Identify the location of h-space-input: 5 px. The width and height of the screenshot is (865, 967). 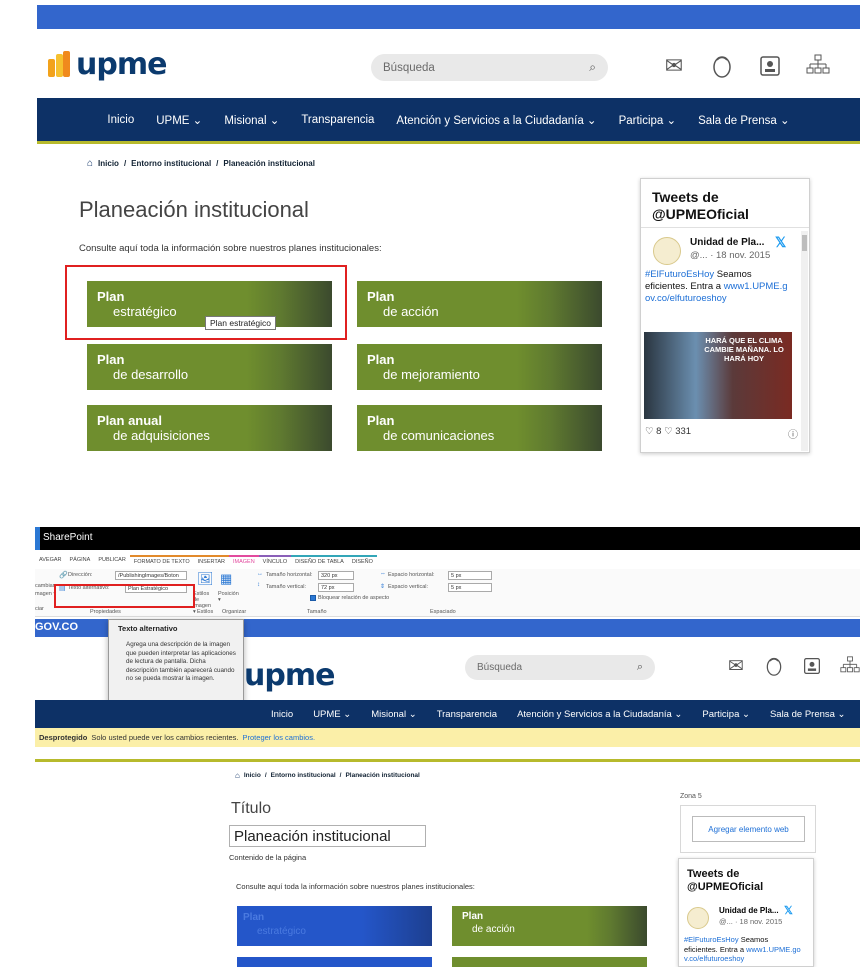
(470, 575).